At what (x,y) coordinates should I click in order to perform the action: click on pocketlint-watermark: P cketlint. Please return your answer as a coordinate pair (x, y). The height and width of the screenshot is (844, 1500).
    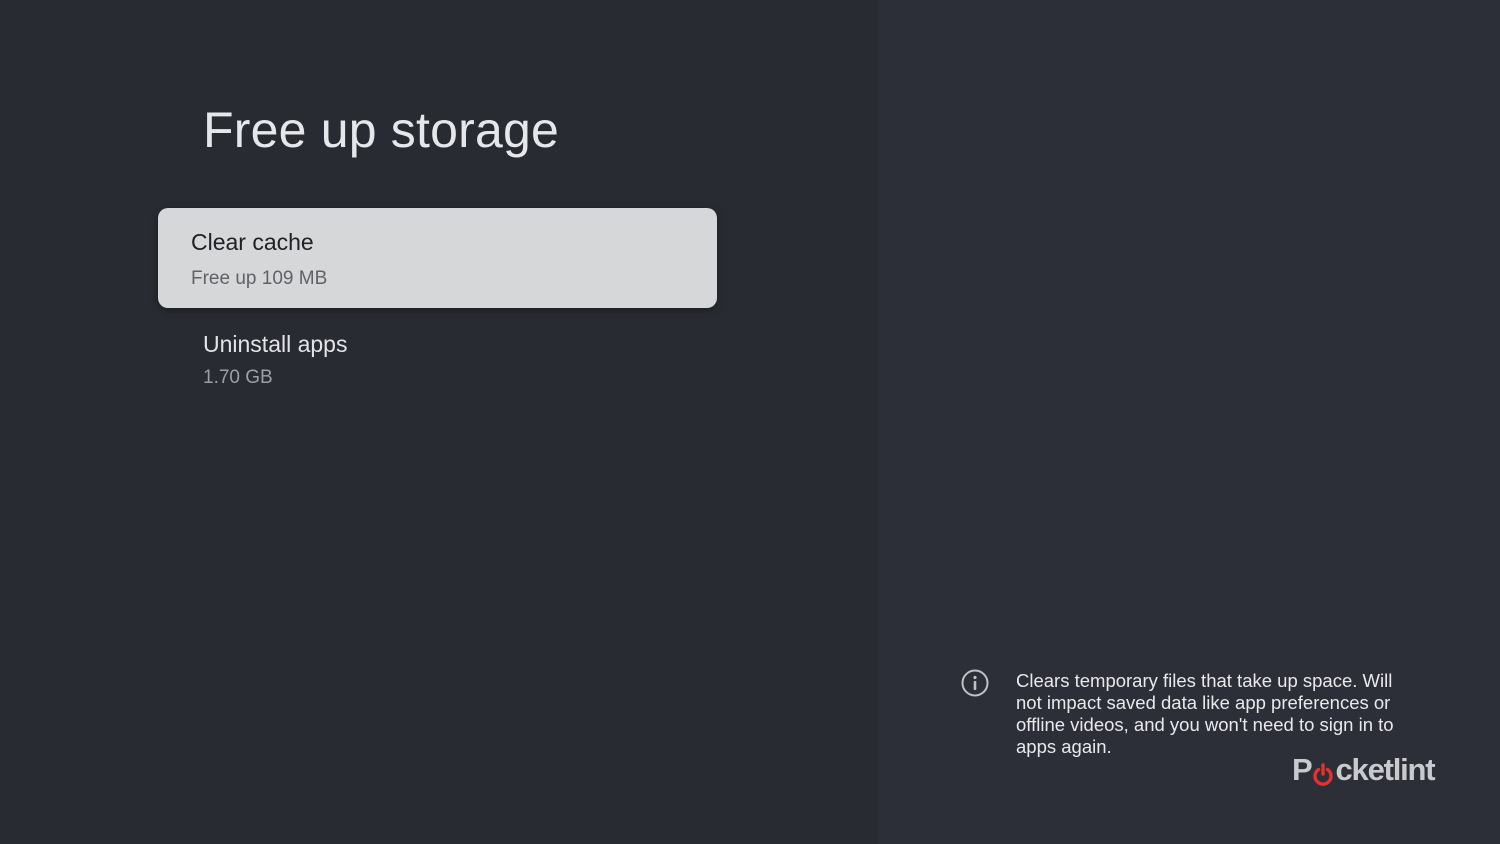
    Looking at the image, I should click on (1364, 770).